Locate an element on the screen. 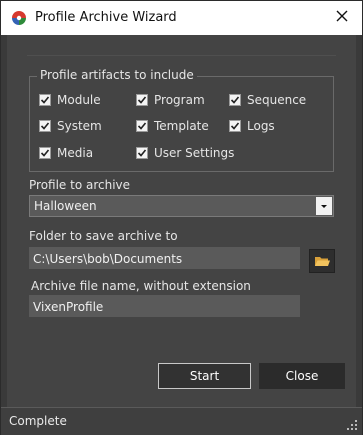 This screenshot has height=435, width=363. folder-label: Folder to save archive to is located at coordinates (103, 236).